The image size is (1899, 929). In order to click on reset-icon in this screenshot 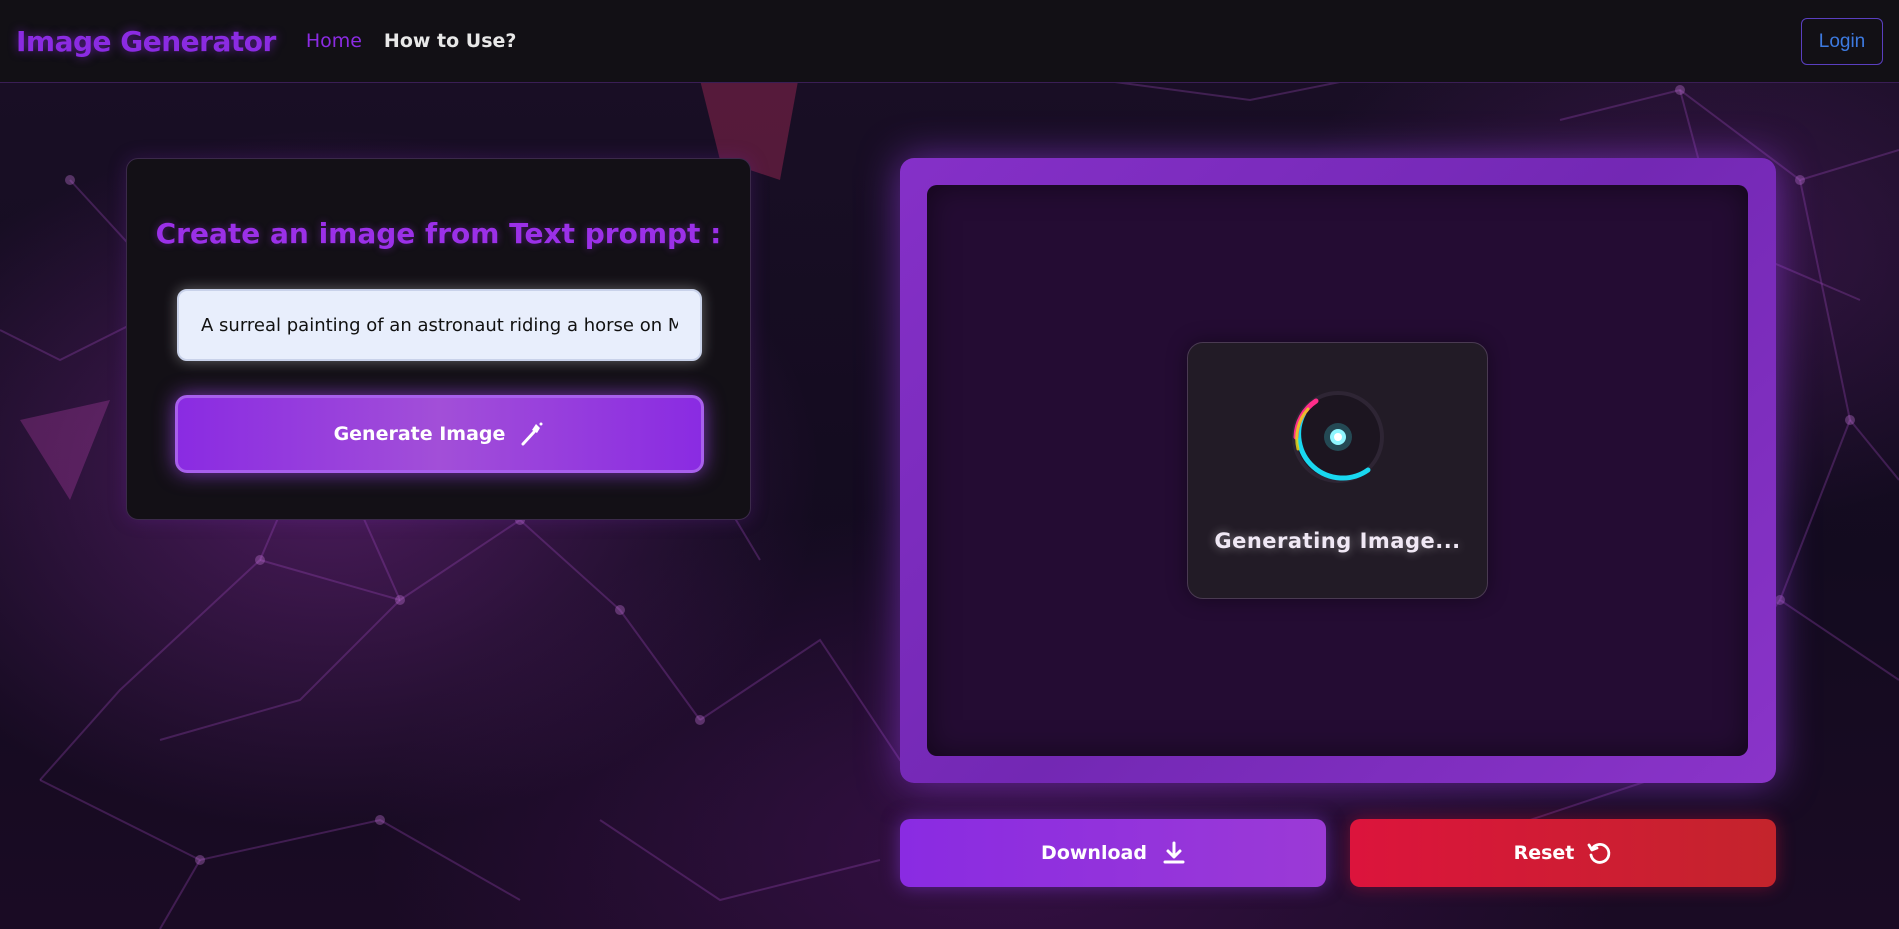, I will do `click(1599, 853)`.